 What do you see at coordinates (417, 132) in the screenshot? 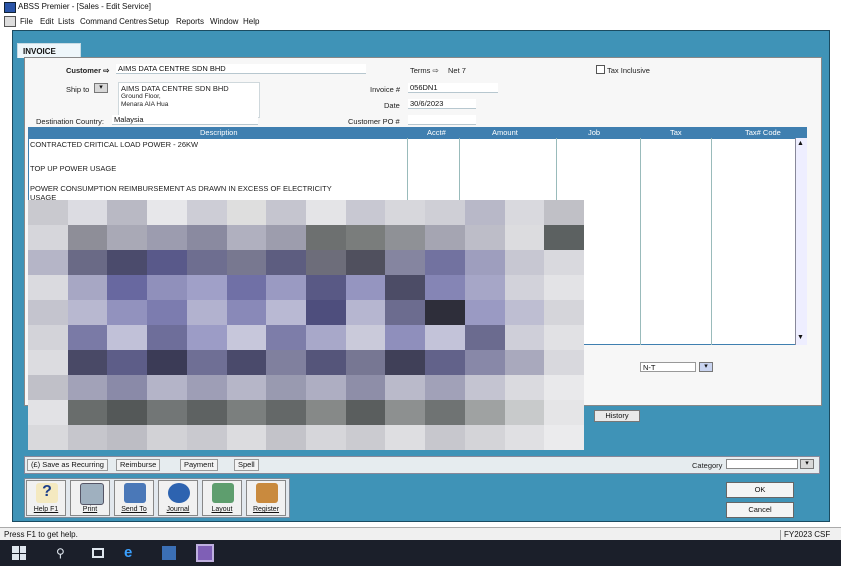
I see `line-items-header` at bounding box center [417, 132].